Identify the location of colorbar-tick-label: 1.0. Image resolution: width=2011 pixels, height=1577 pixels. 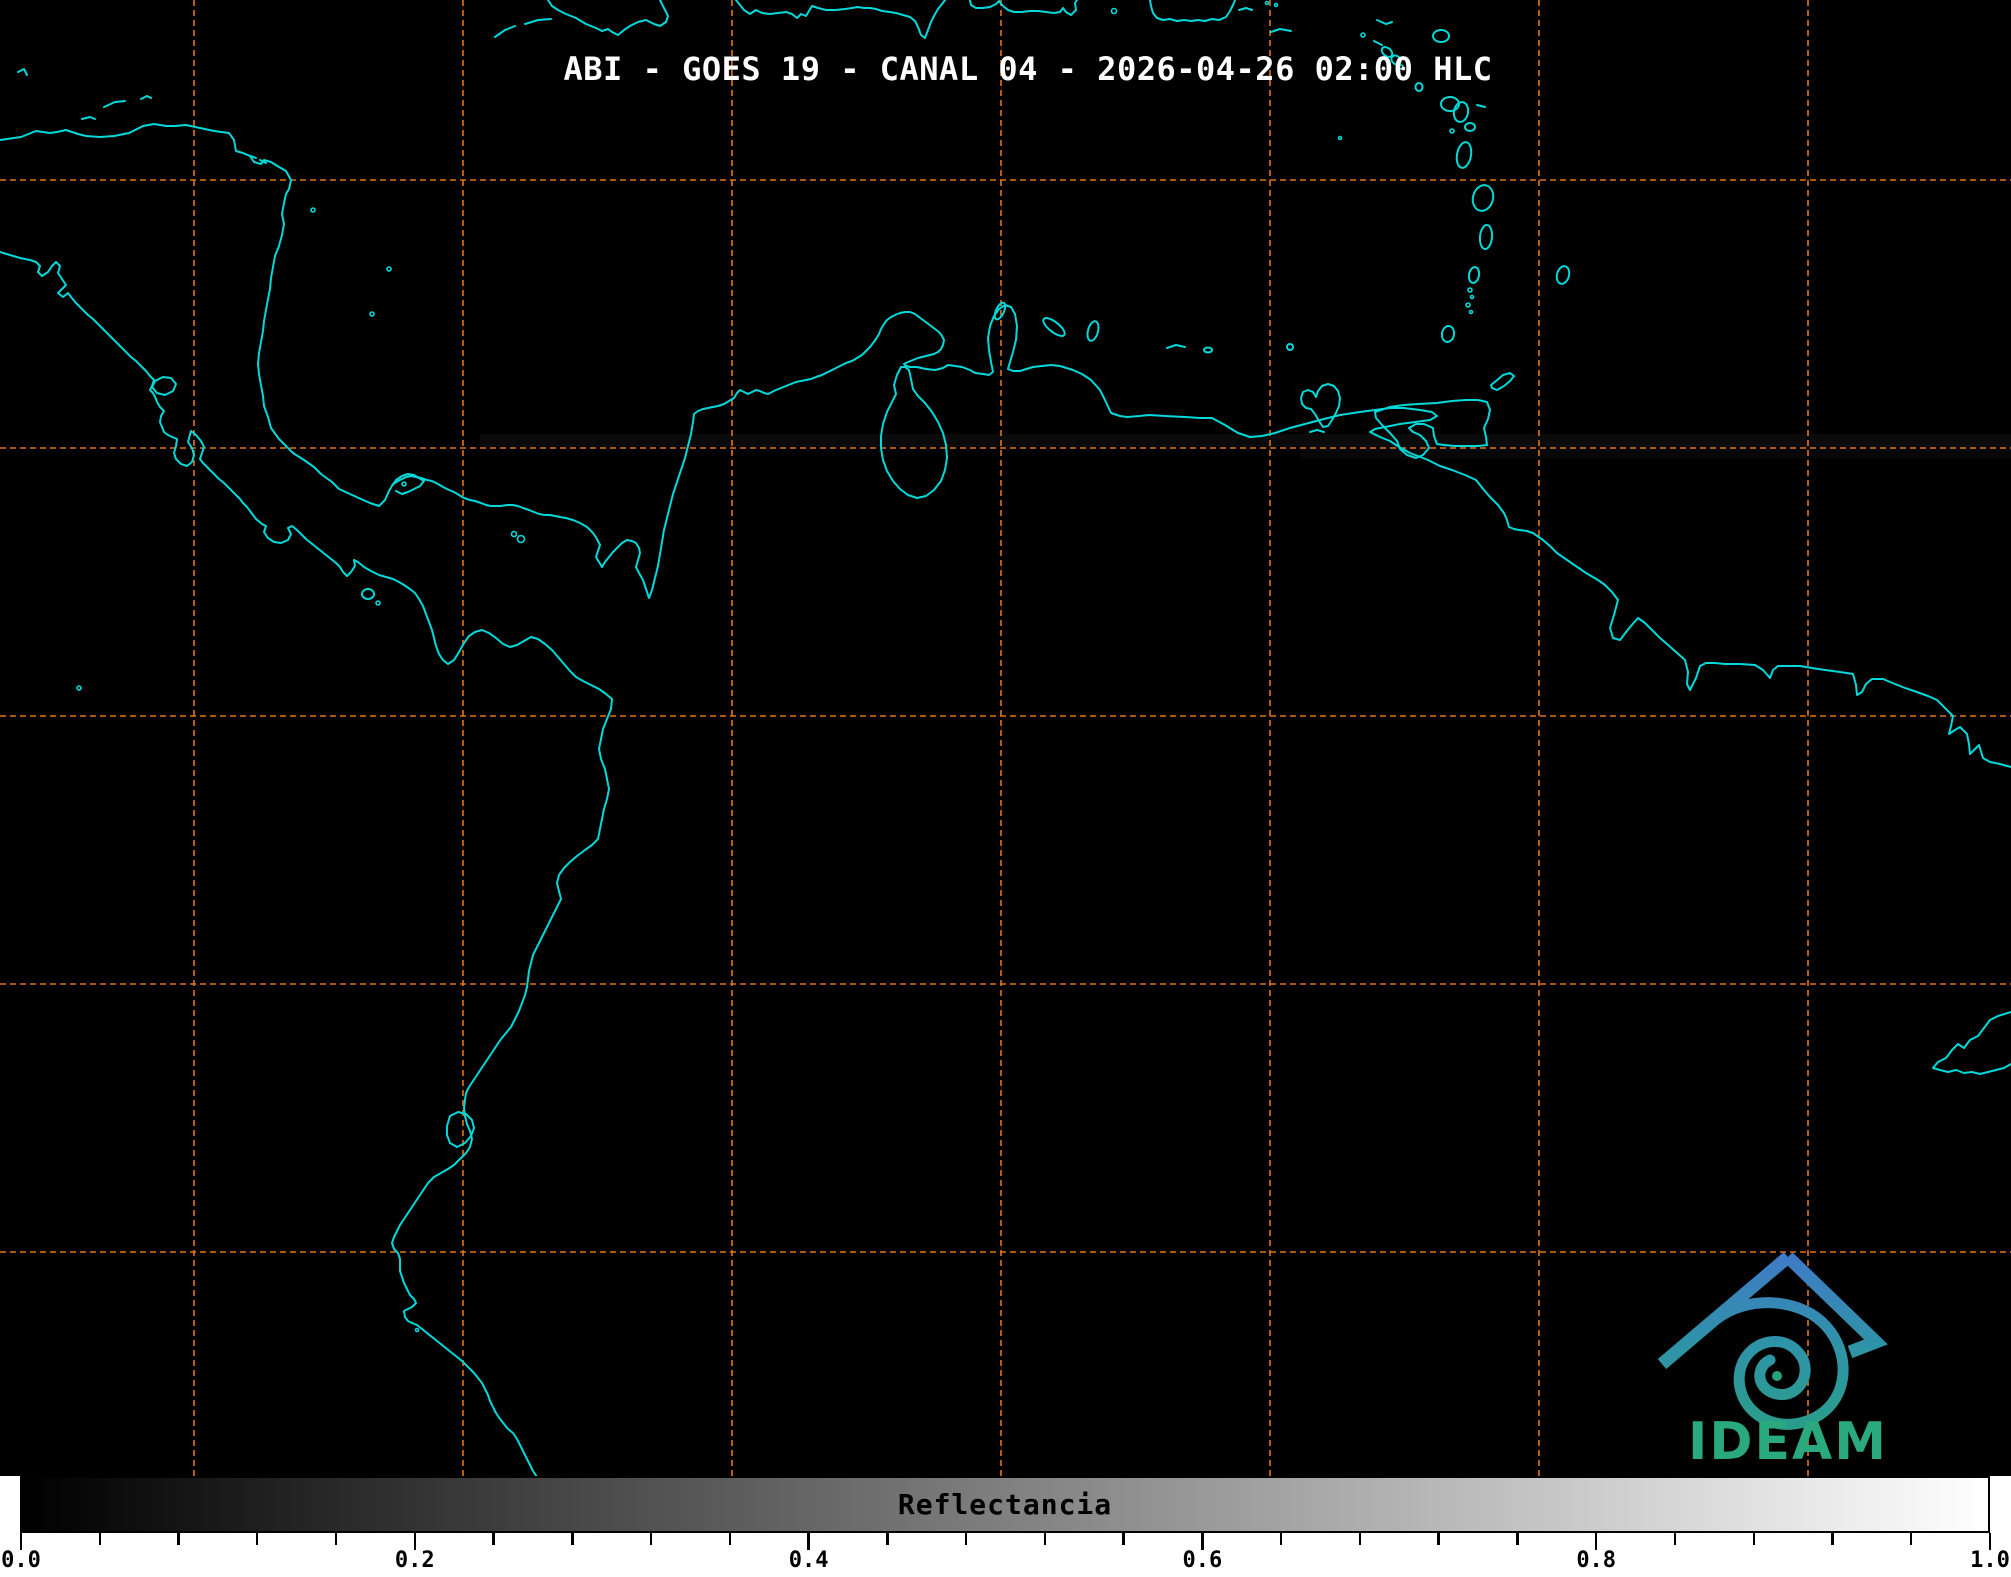
(1990, 1560).